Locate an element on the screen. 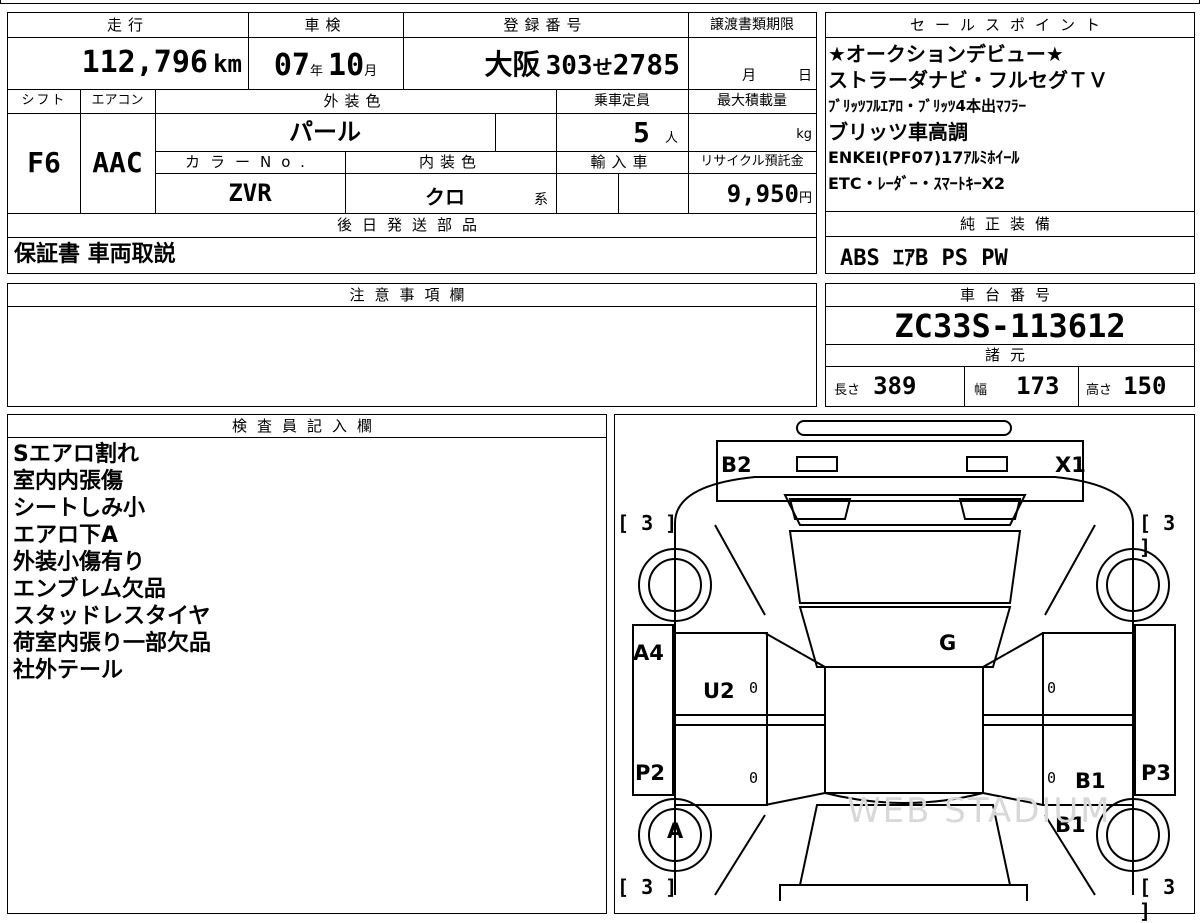 The height and width of the screenshot is (923, 1200). sales-point-4: ブリッツ車高調 is located at coordinates (898, 132).